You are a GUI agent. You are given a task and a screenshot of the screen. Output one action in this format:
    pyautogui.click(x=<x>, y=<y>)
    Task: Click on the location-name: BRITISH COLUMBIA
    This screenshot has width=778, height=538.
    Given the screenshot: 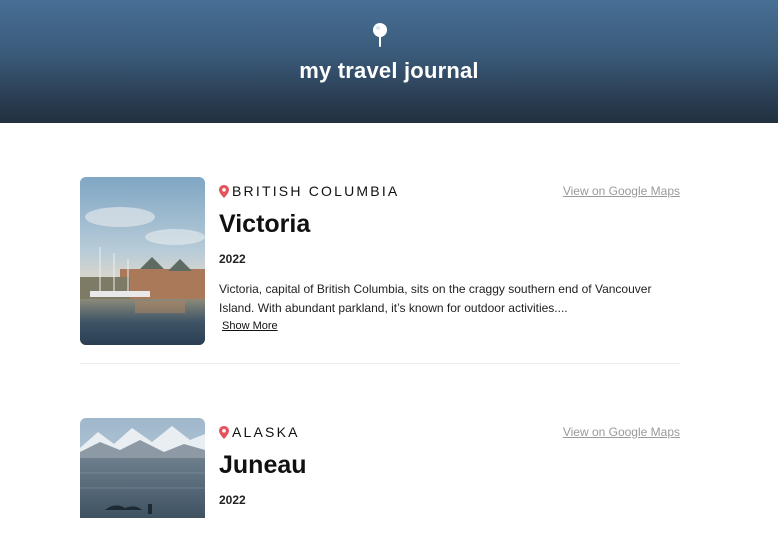 What is the action you would take?
    pyautogui.click(x=316, y=191)
    